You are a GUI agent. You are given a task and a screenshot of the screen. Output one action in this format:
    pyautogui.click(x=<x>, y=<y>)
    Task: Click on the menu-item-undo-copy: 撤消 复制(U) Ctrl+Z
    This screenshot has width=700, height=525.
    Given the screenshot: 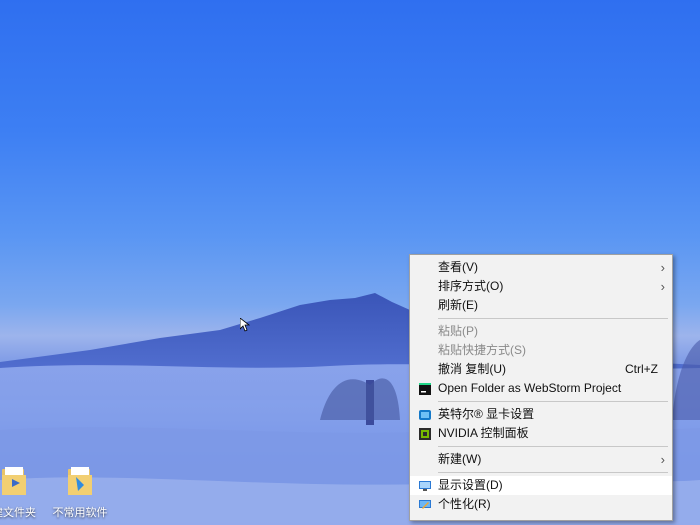 What is the action you would take?
    pyautogui.click(x=541, y=369)
    